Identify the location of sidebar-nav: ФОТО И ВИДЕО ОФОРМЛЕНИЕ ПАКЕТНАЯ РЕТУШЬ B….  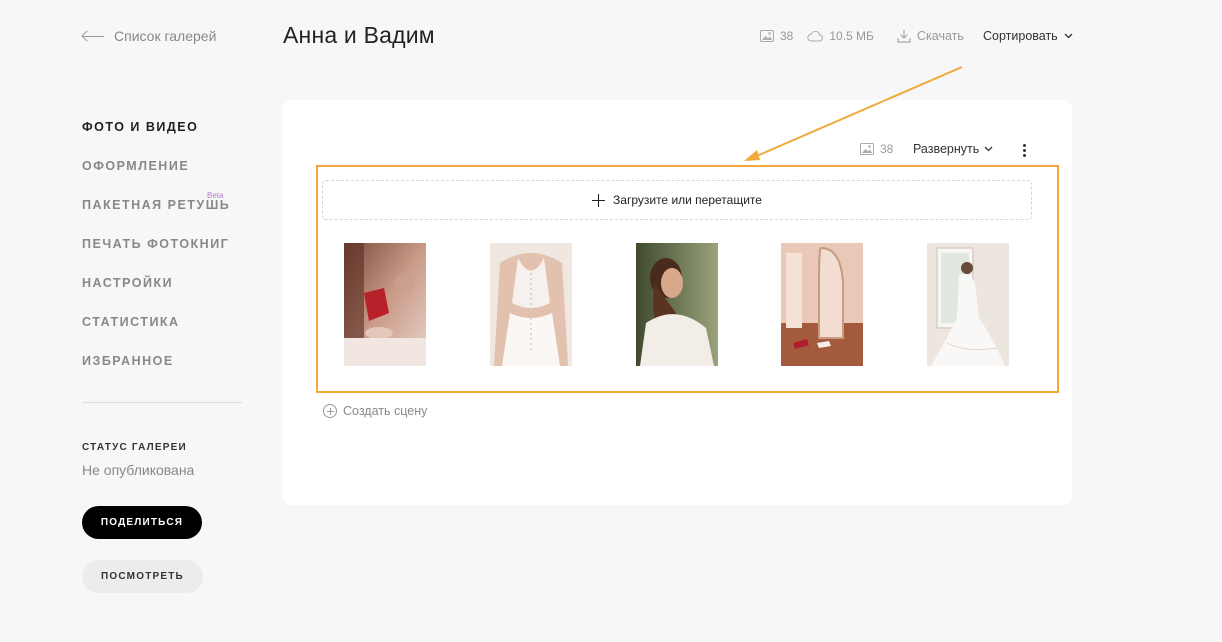
(156, 256).